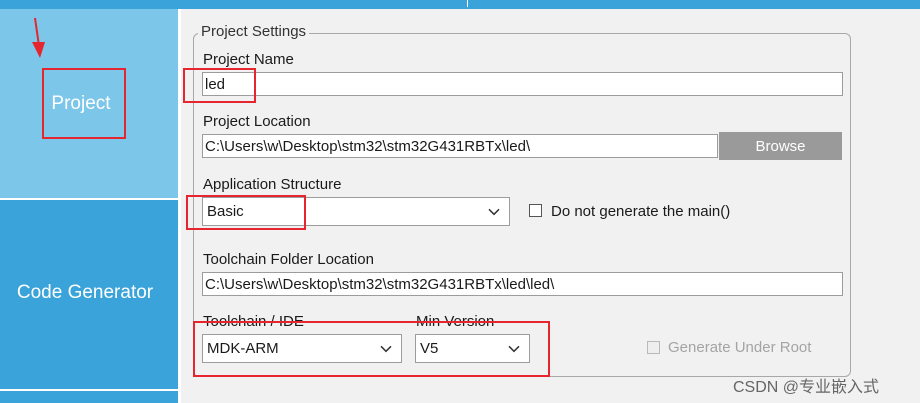 The height and width of the screenshot is (403, 920). Describe the element at coordinates (253, 321) in the screenshot. I see `toolchain-ide-label: Toolchain / IDE` at that location.